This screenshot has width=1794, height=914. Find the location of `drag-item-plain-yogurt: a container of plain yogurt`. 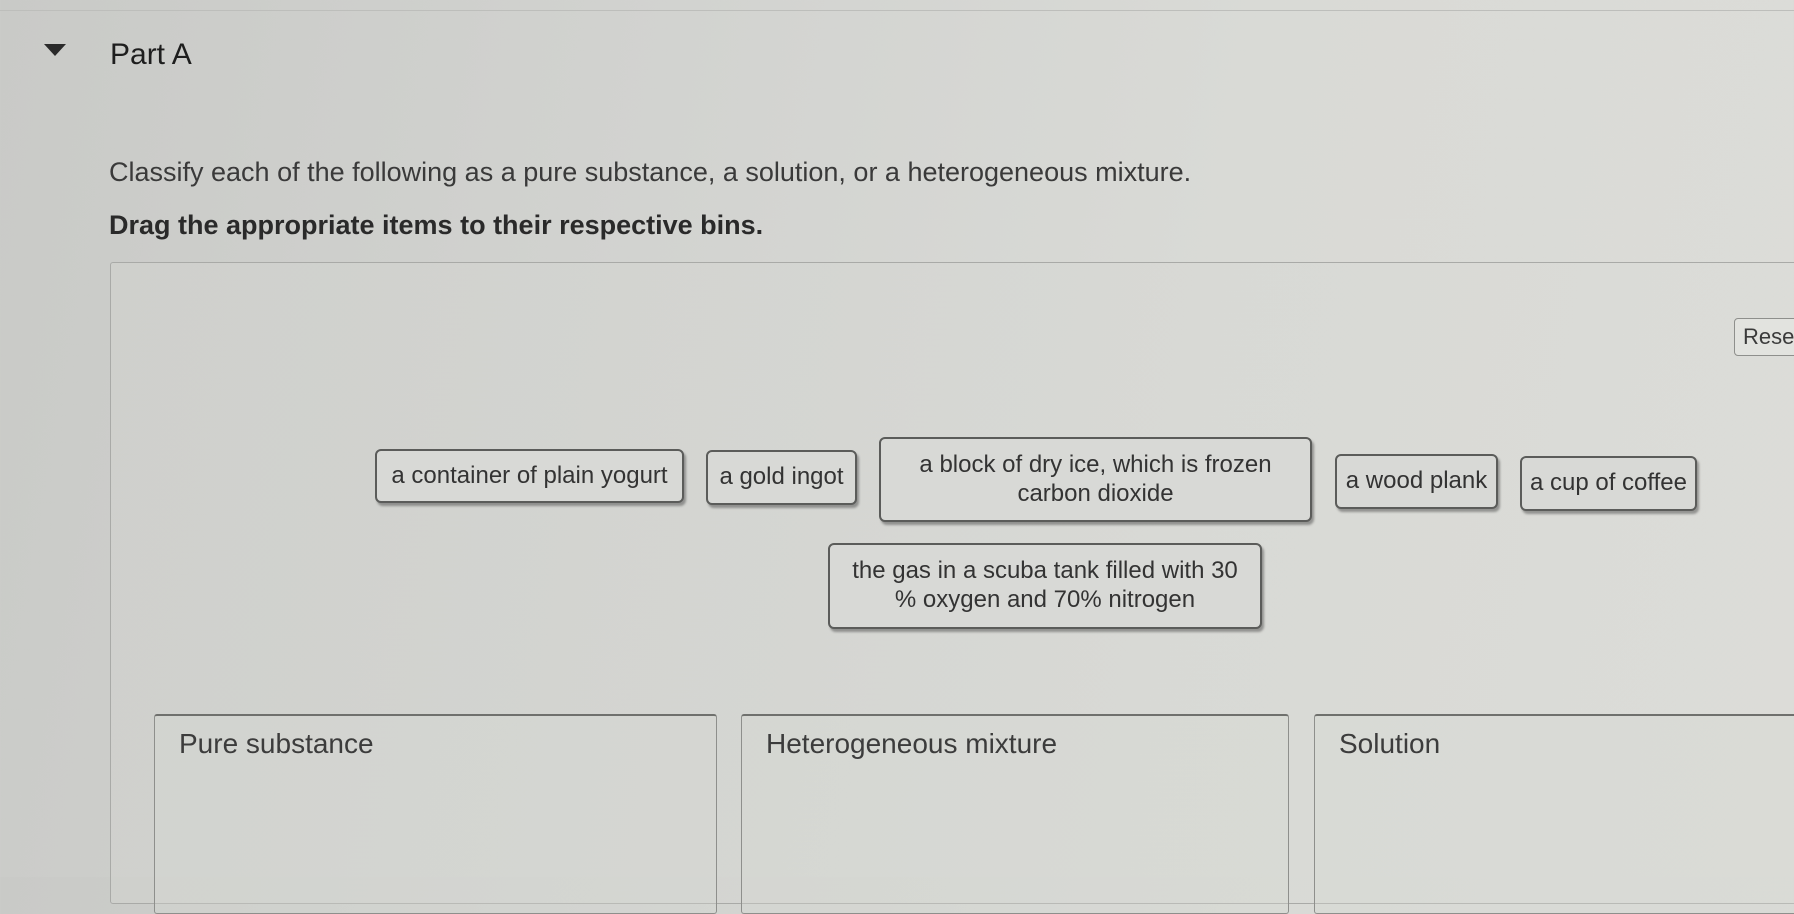

drag-item-plain-yogurt: a container of plain yogurt is located at coordinates (529, 476).